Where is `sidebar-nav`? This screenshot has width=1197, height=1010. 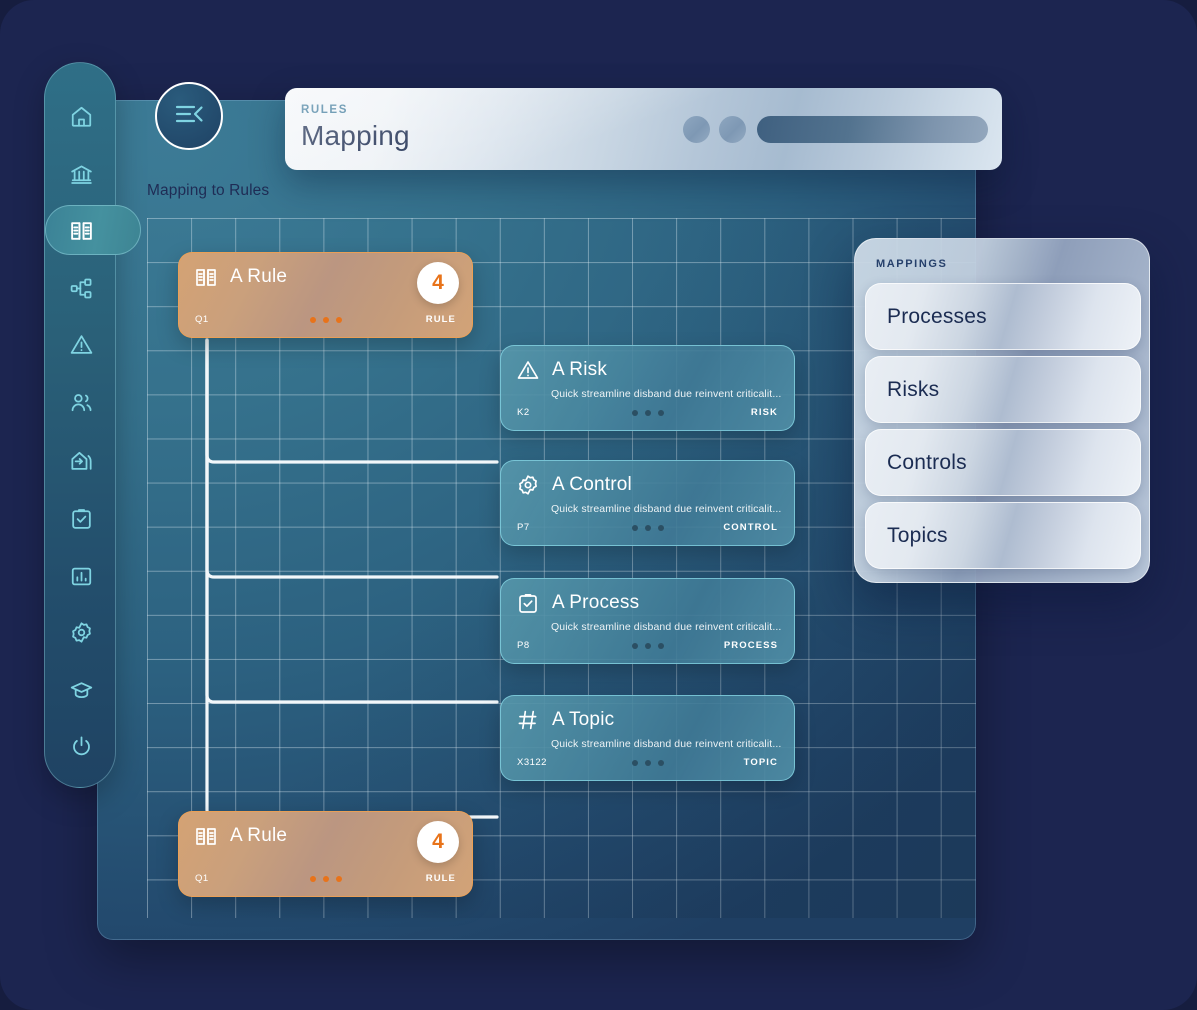 sidebar-nav is located at coordinates (92, 425).